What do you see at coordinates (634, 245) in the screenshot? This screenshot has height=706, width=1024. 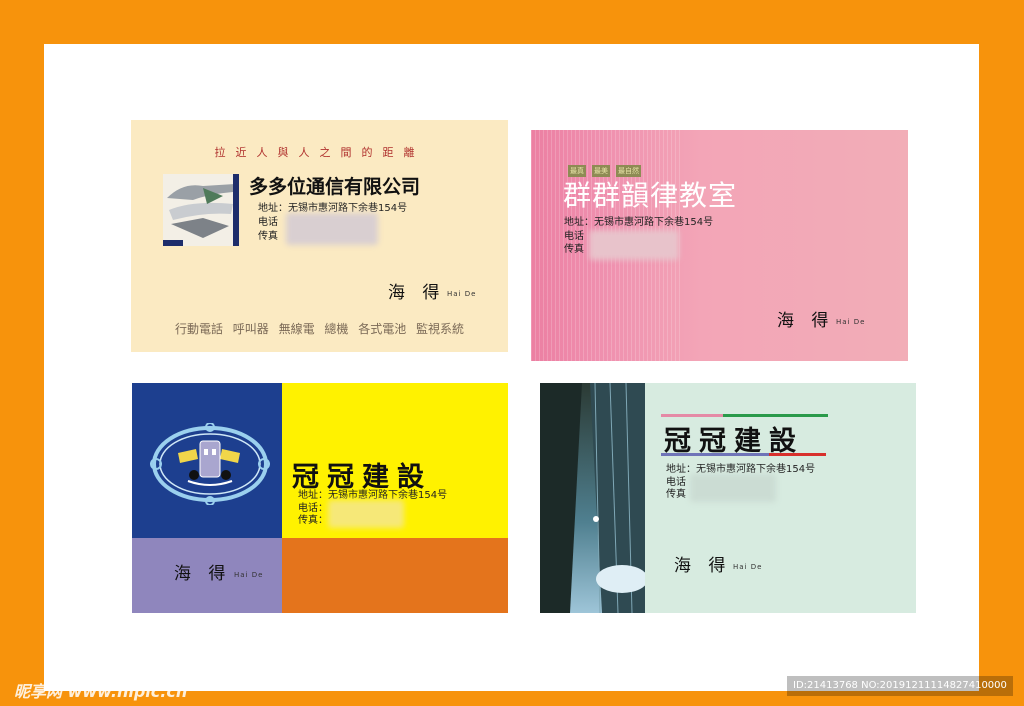 I see `card2-redacted-numbers` at bounding box center [634, 245].